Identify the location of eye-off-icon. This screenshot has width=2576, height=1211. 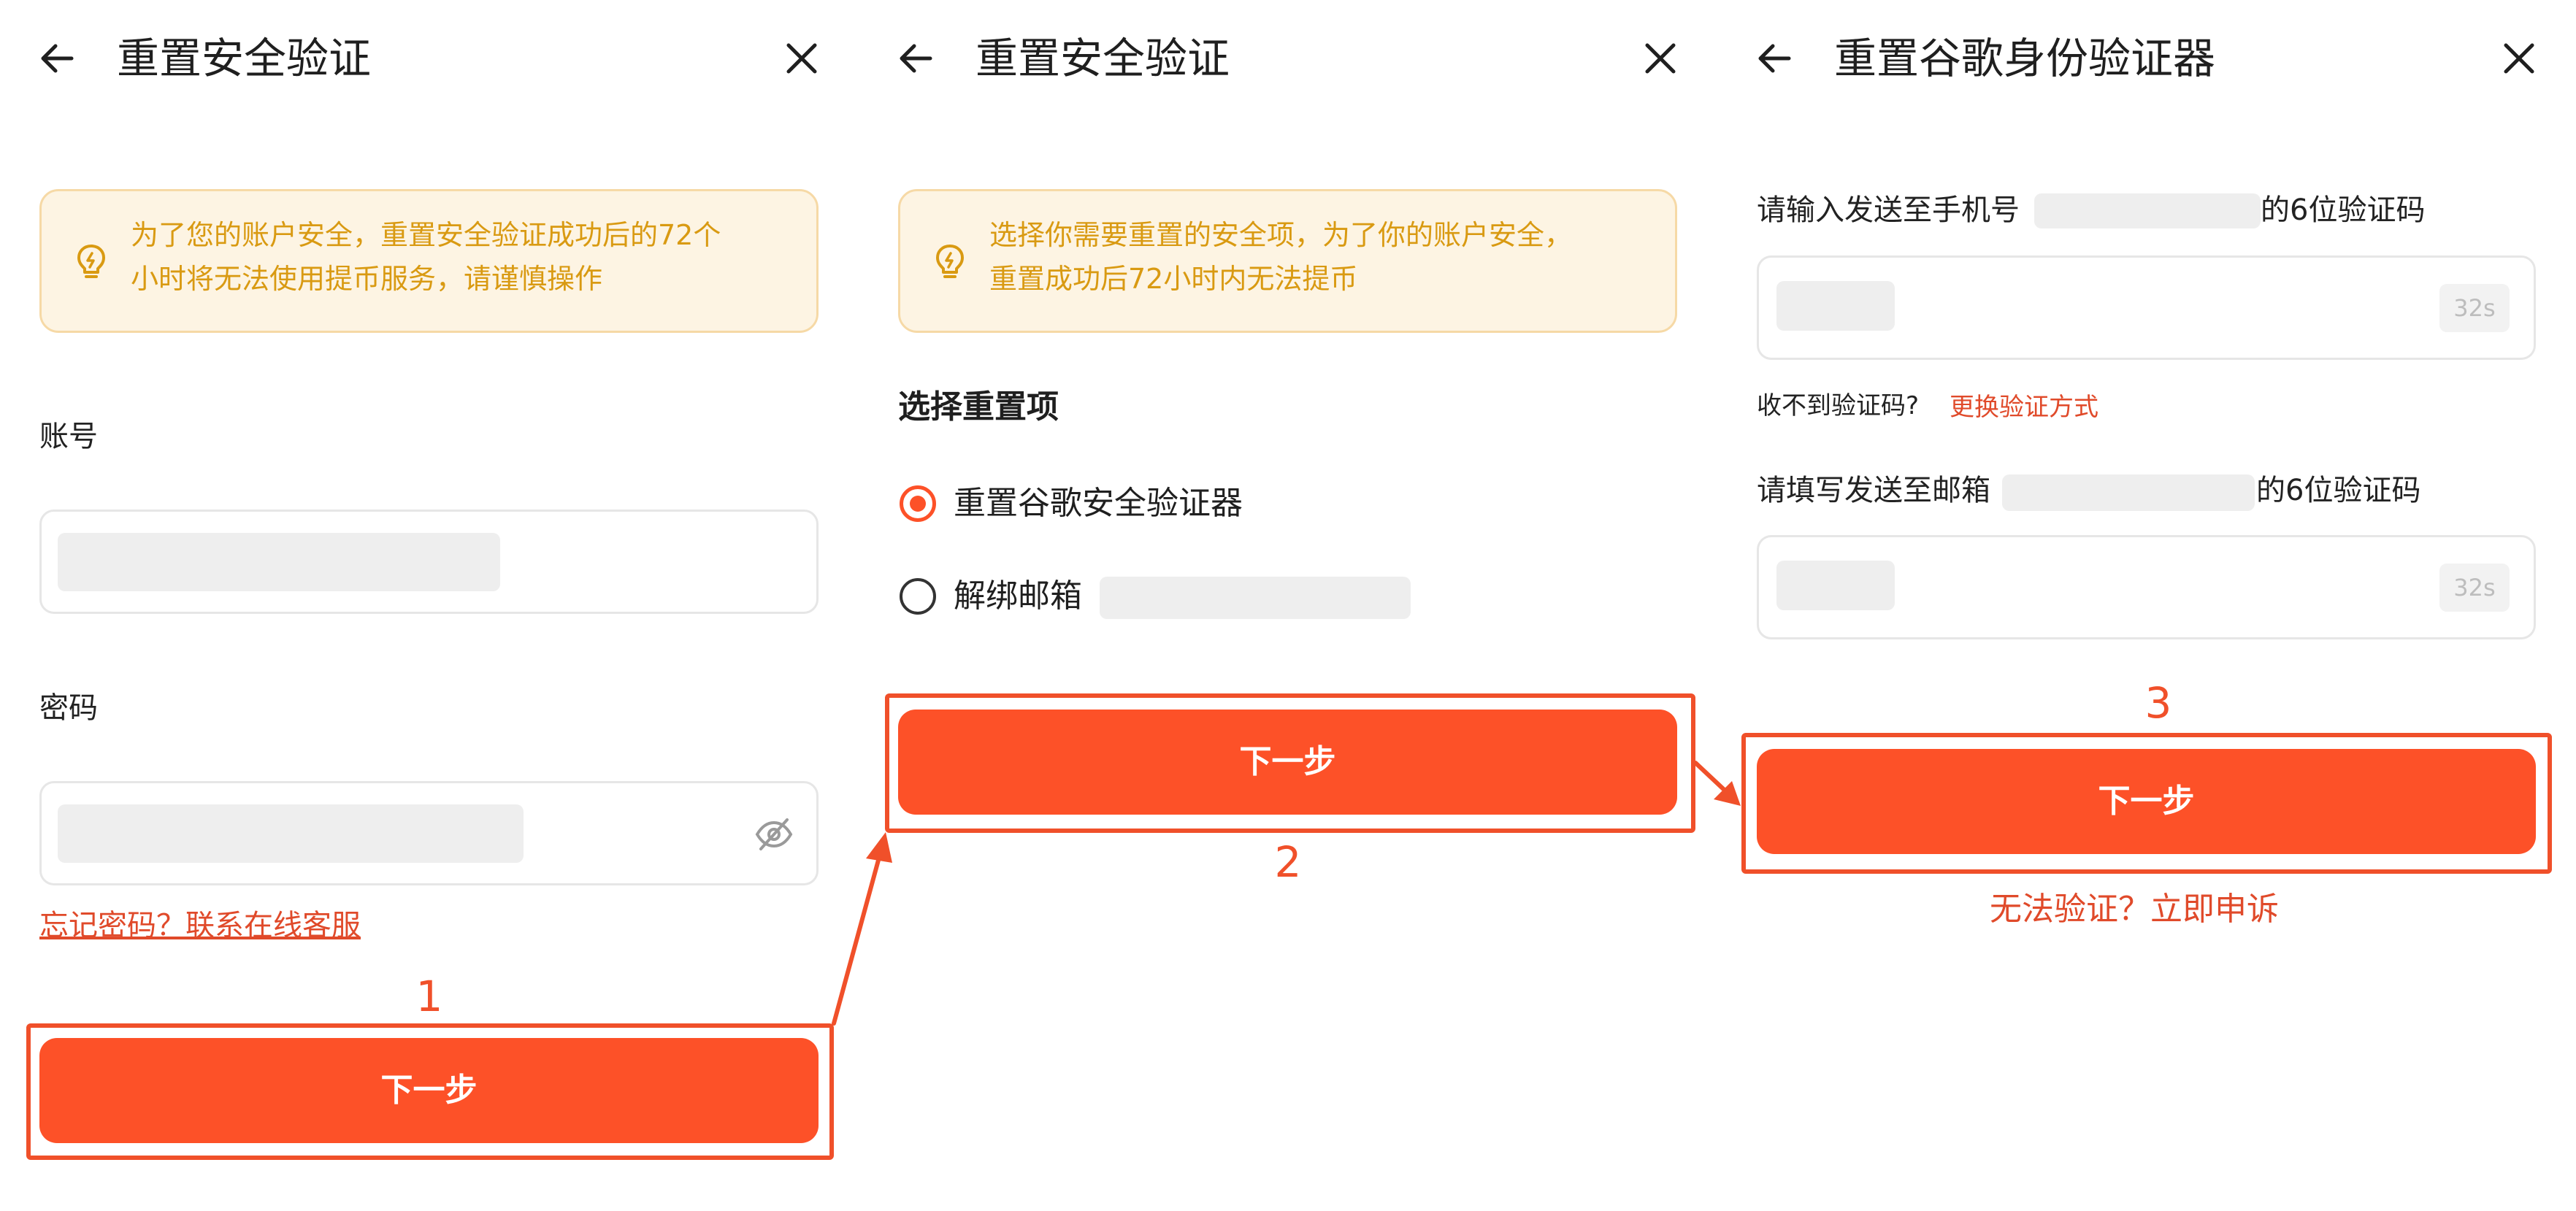
(774, 834).